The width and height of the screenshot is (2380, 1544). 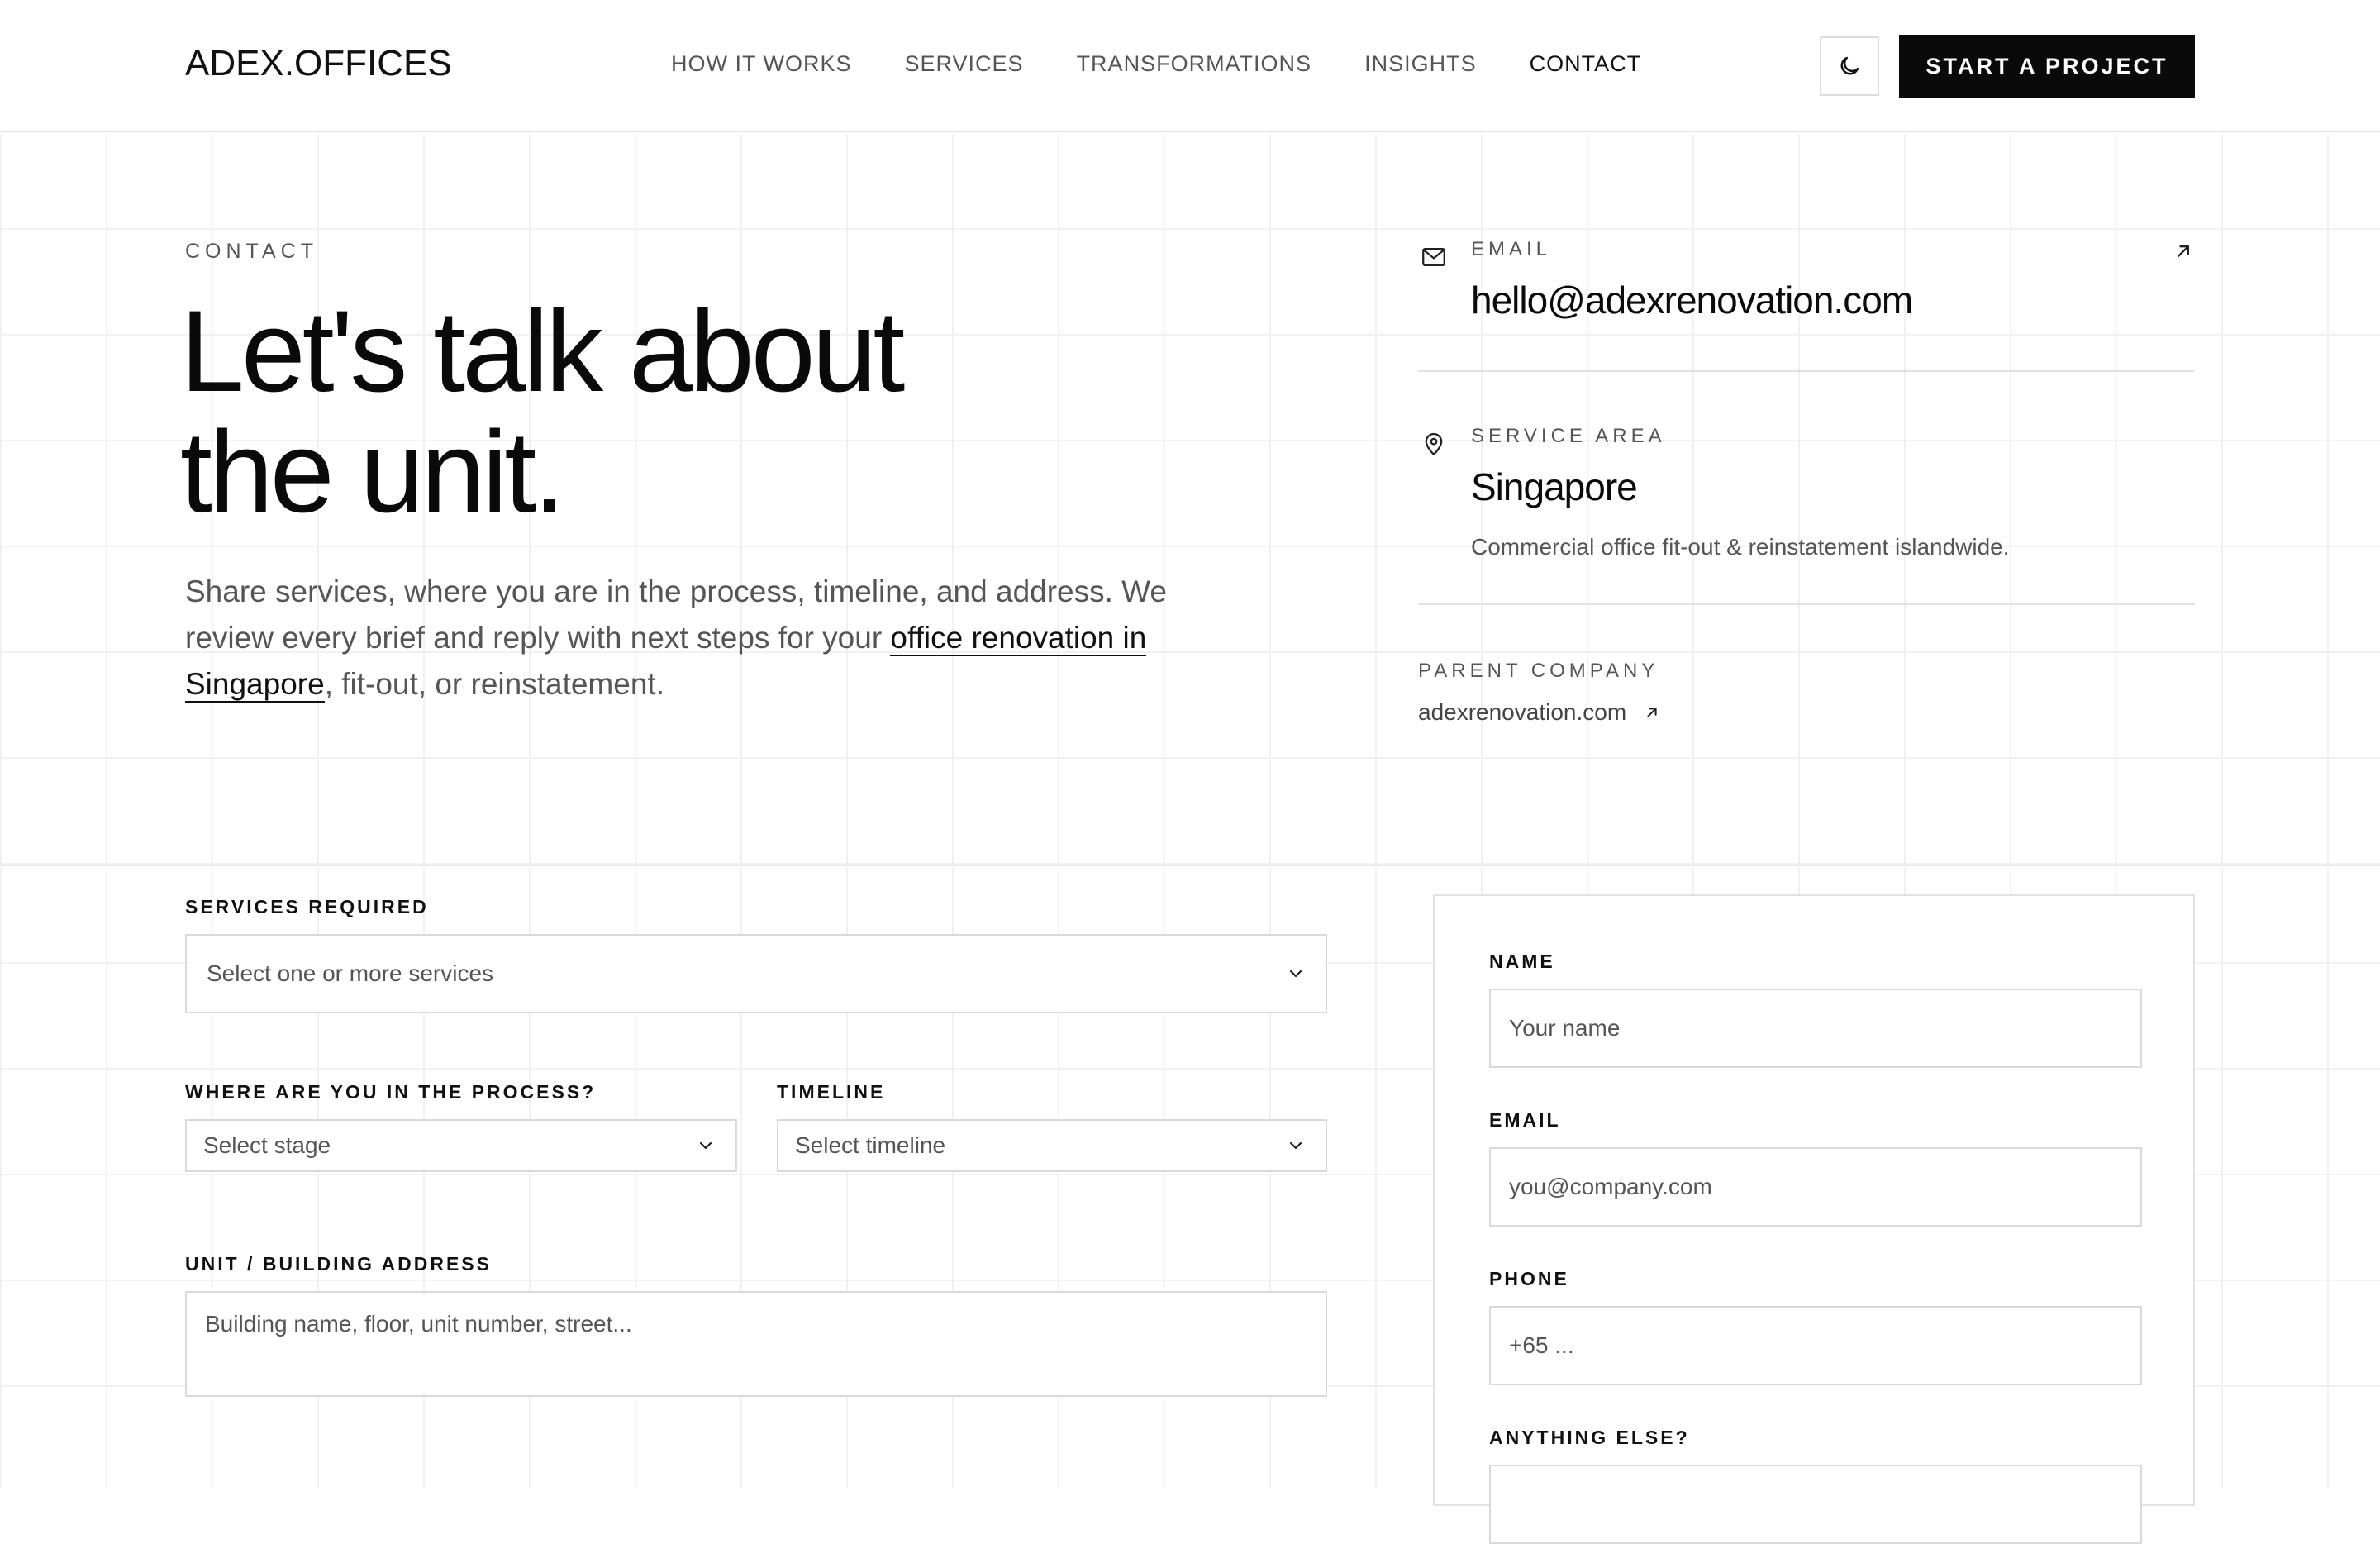 What do you see at coordinates (307, 906) in the screenshot?
I see `services-label: SERVICES REQUIRED` at bounding box center [307, 906].